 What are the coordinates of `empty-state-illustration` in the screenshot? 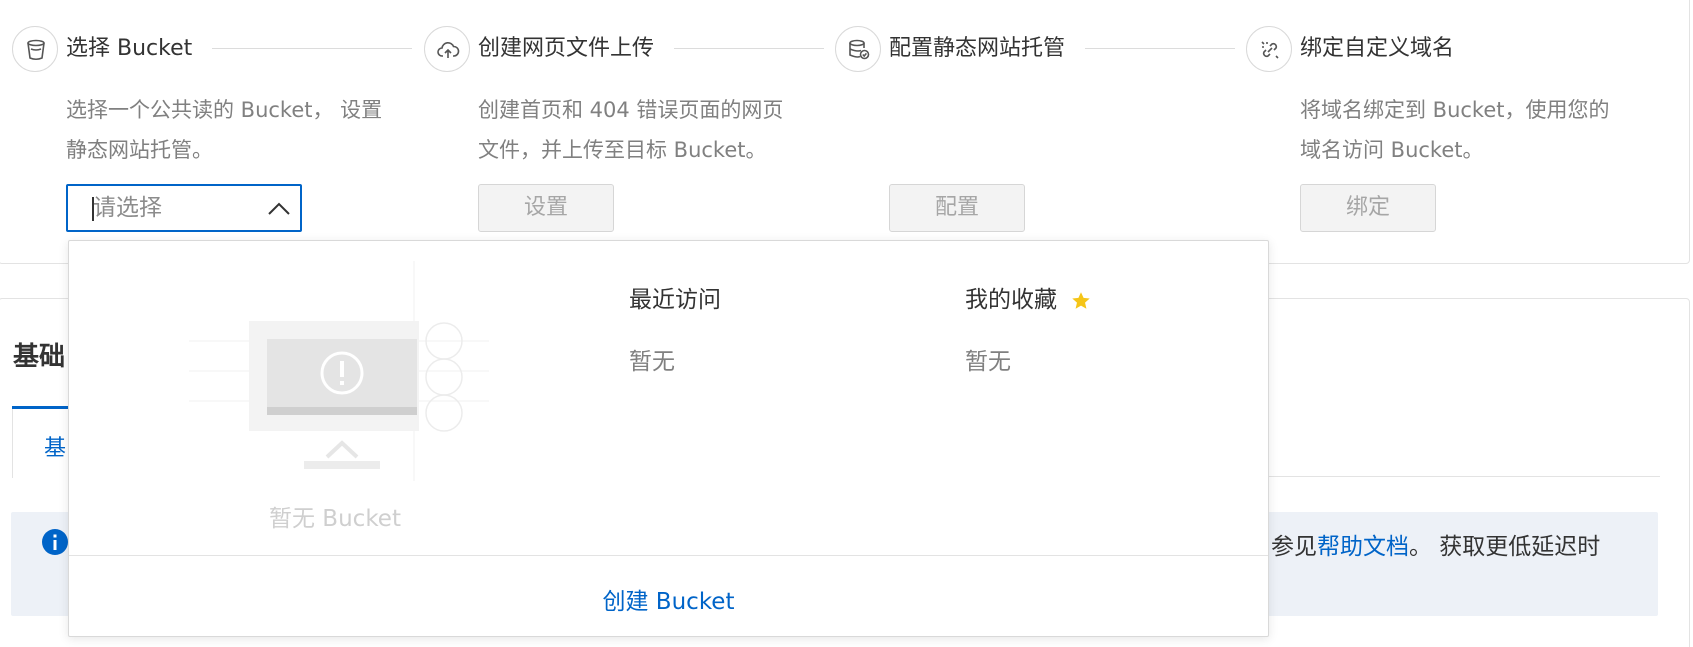 It's located at (339, 371).